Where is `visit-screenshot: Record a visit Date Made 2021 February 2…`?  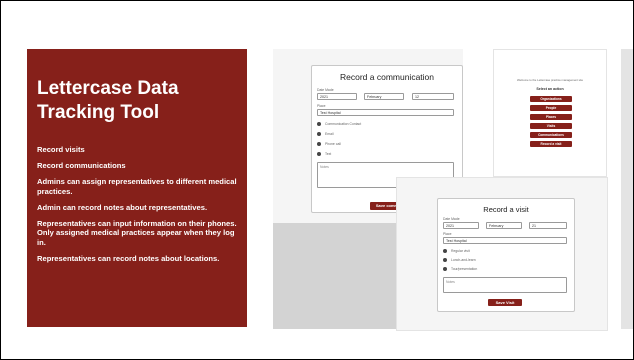
visit-screenshot: Record a visit Date Made 2021 February 2… is located at coordinates (502, 254).